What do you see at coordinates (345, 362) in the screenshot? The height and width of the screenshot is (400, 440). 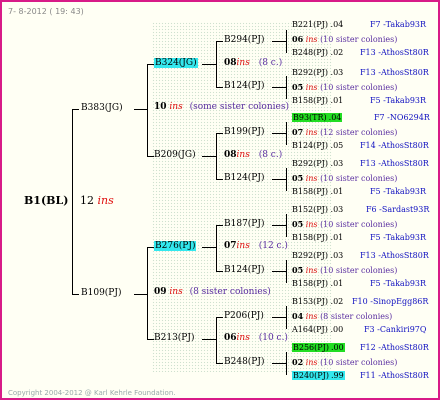 I see `gen4-insemination: 02 ins (10 sister colonies)` at bounding box center [345, 362].